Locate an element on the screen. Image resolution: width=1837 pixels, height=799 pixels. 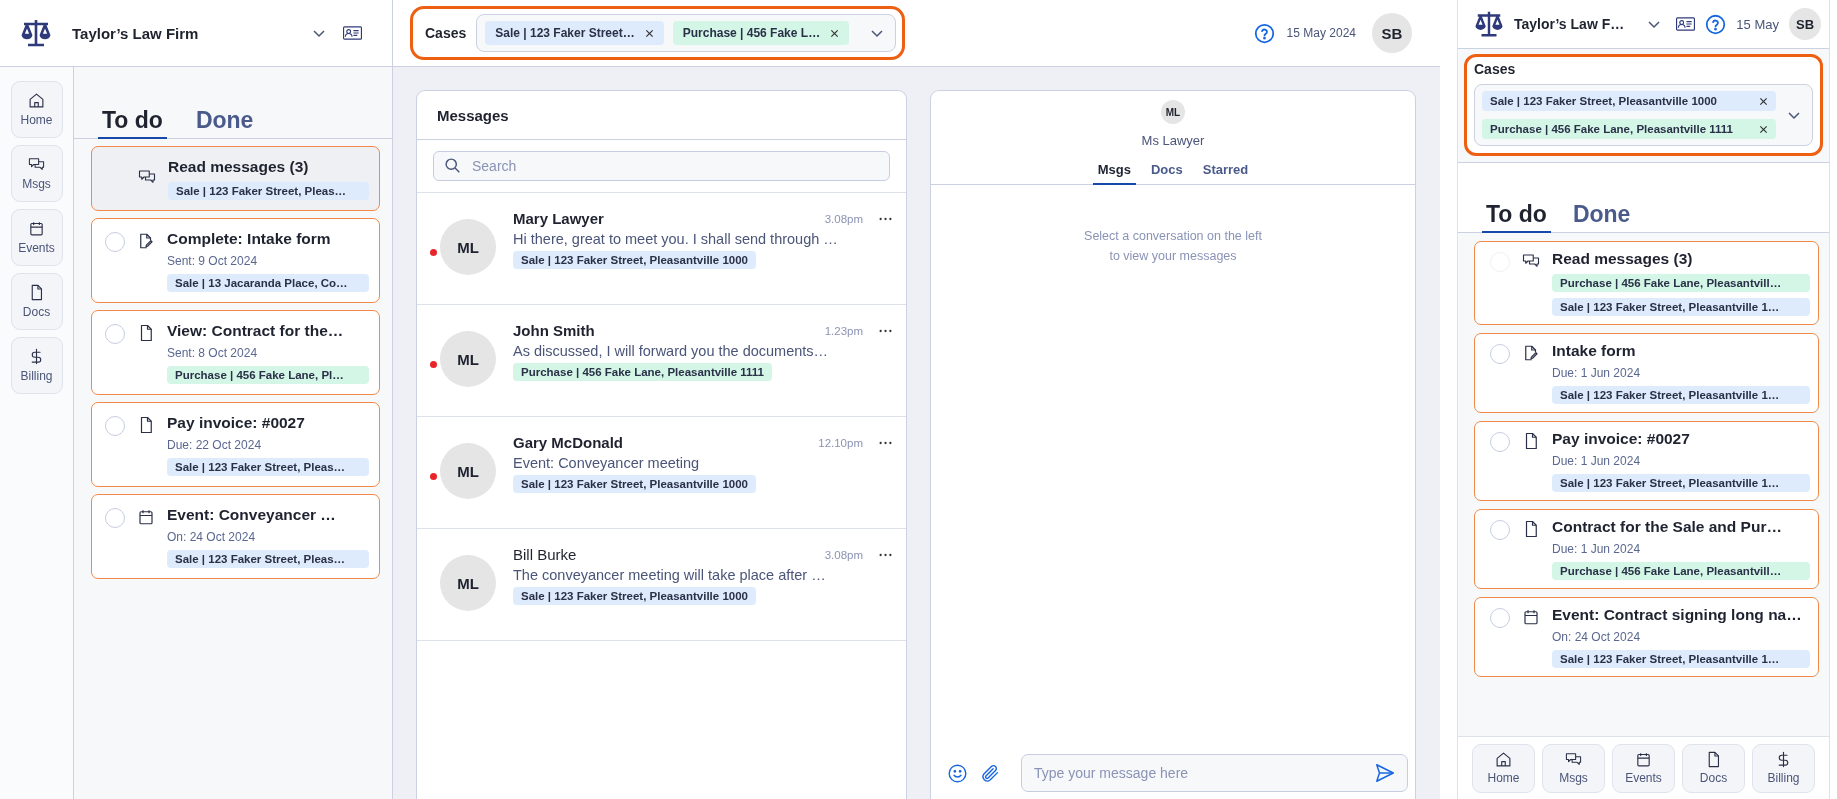
search-field: Search is located at coordinates (661, 166).